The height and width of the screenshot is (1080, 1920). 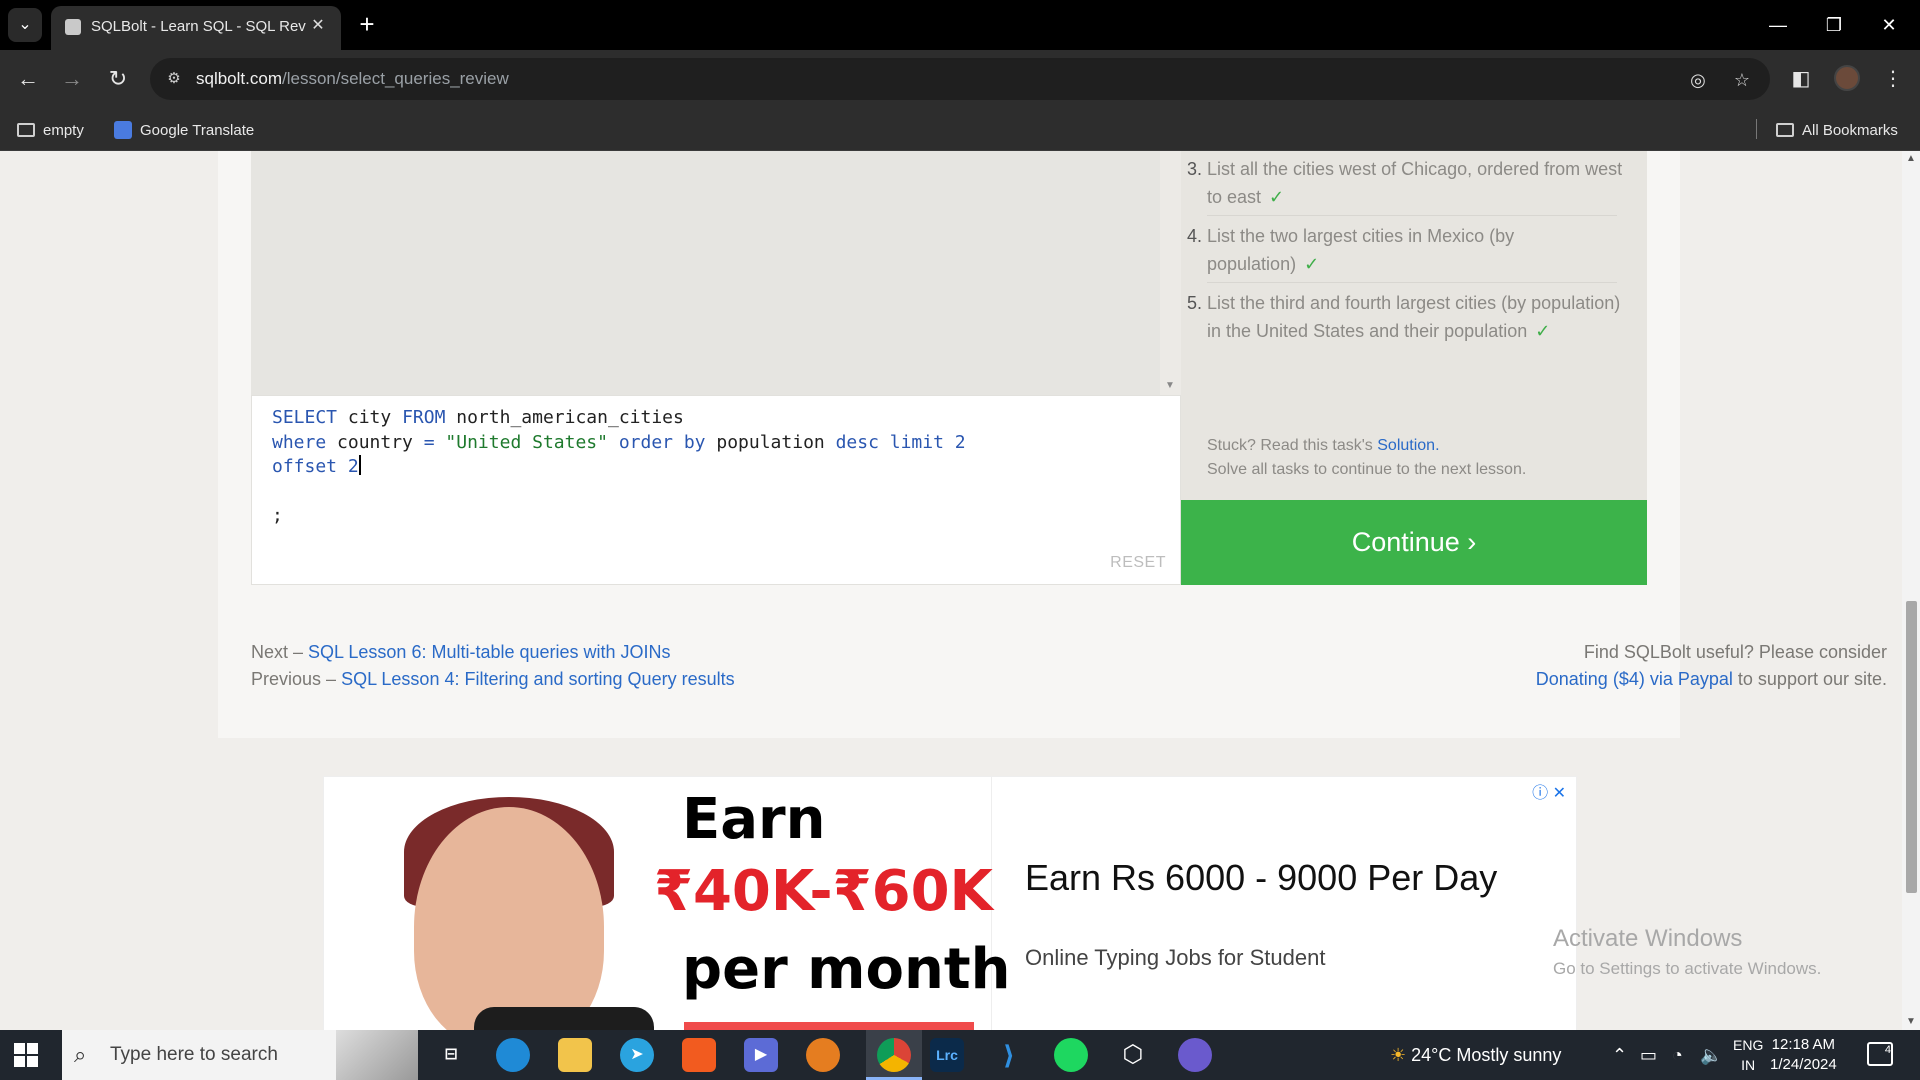 What do you see at coordinates (1634, 679) in the screenshot?
I see `donate-link: Donating ($4) via Paypal` at bounding box center [1634, 679].